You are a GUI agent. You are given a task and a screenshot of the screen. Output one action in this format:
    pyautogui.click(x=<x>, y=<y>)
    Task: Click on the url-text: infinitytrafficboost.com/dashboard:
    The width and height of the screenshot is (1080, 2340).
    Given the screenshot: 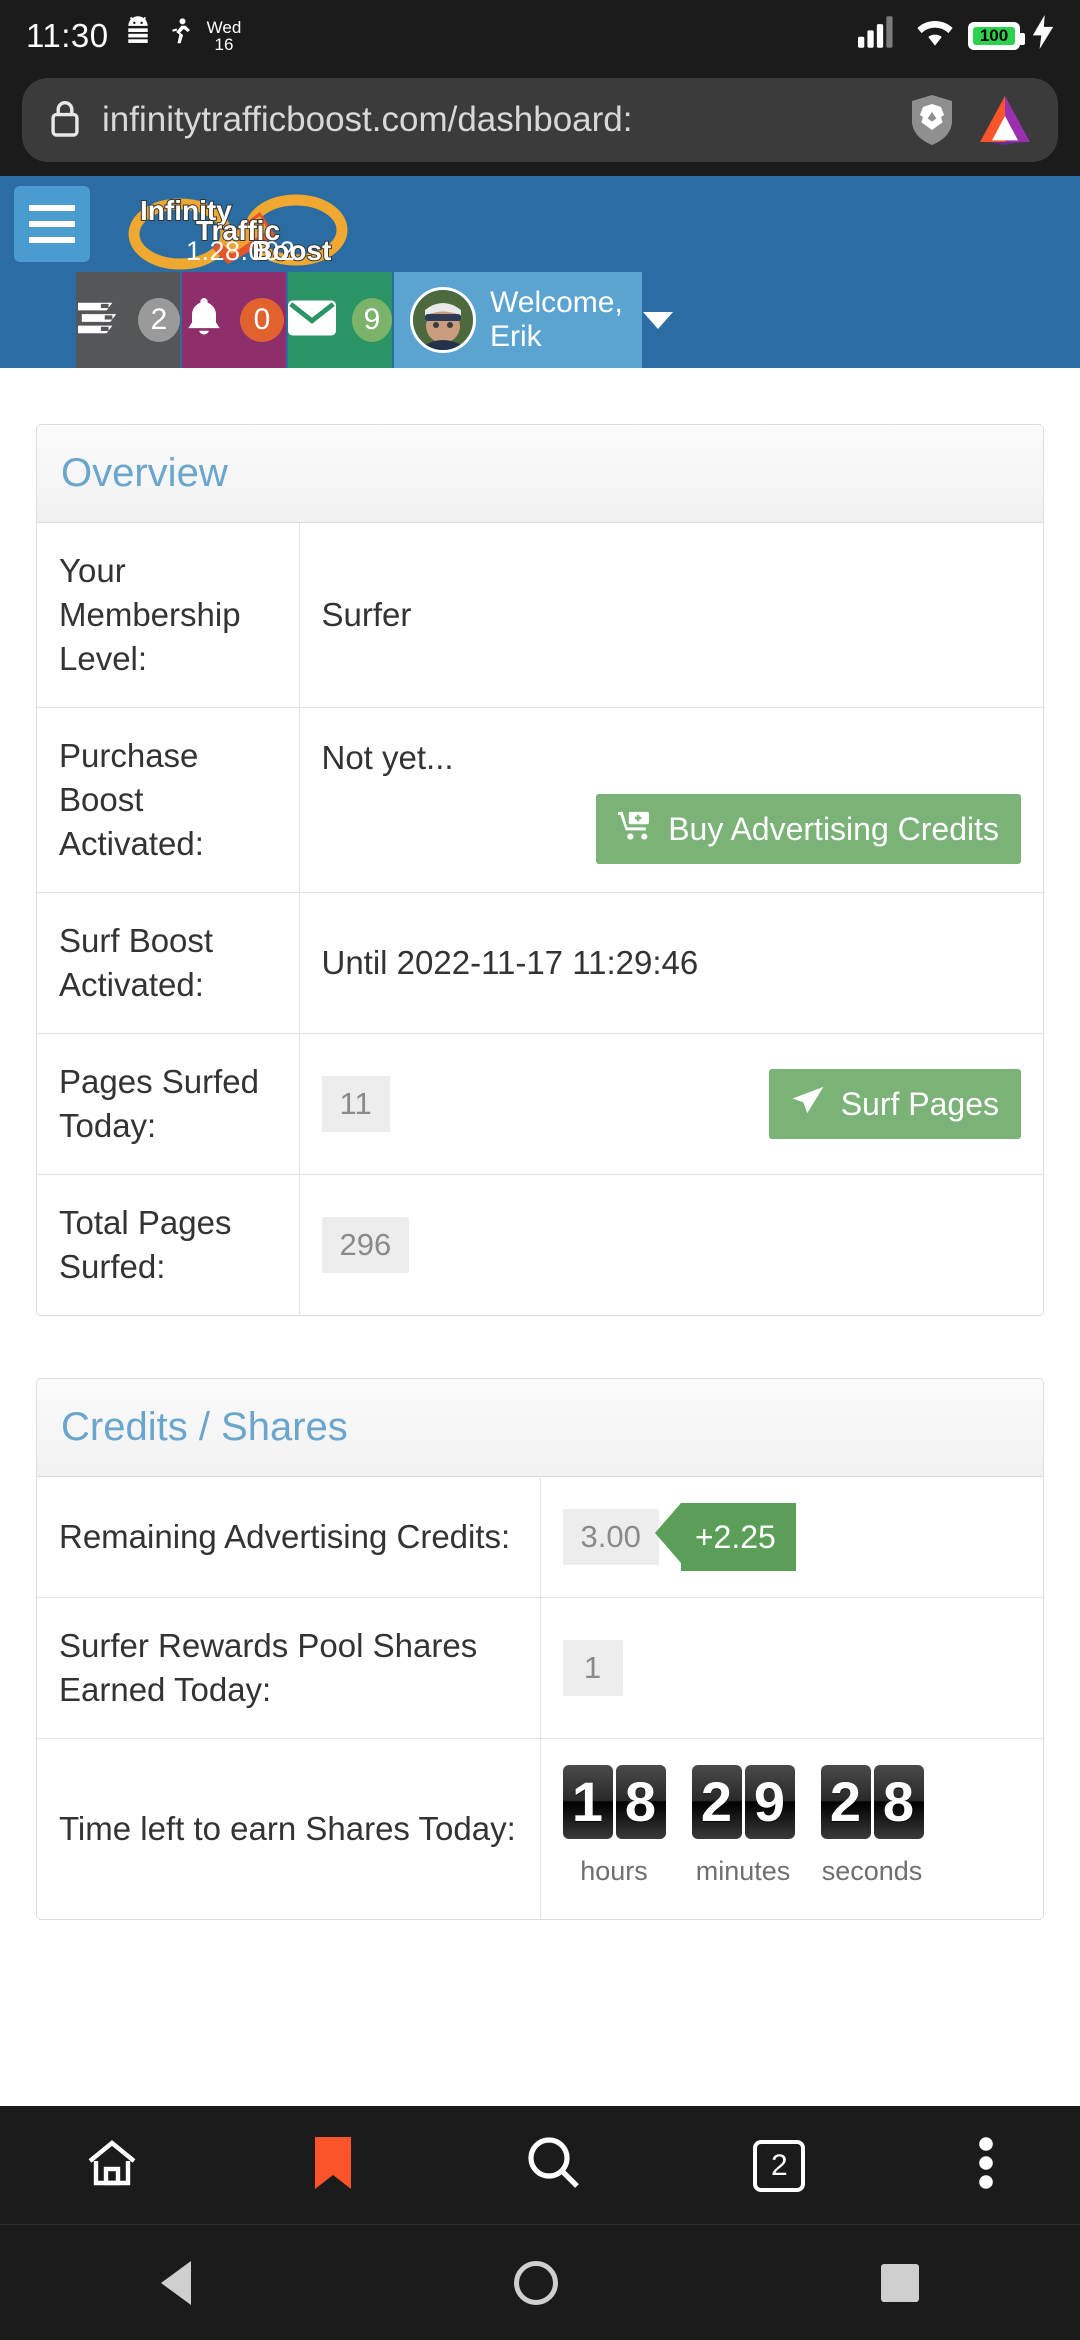 What is the action you would take?
    pyautogui.click(x=494, y=120)
    